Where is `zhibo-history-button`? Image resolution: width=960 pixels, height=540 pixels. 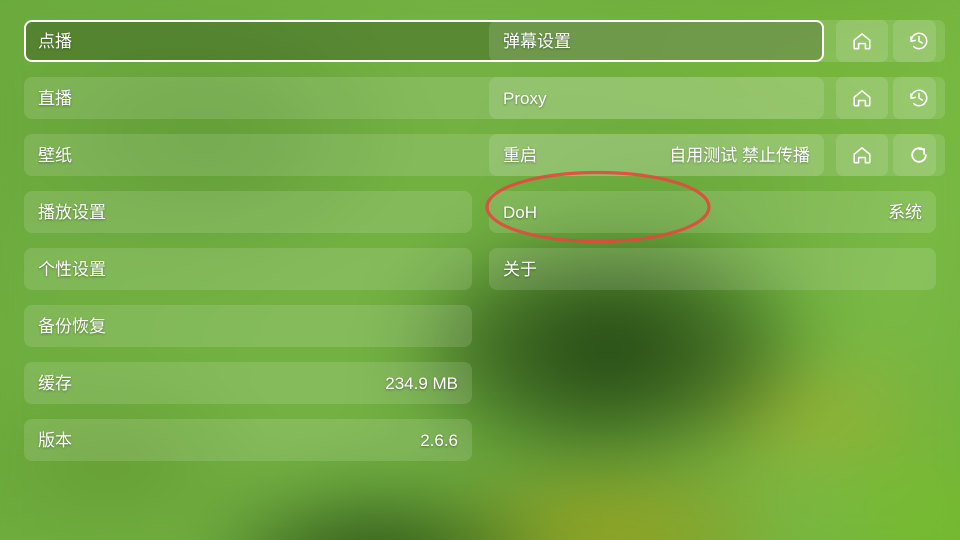 zhibo-history-button is located at coordinates (919, 98).